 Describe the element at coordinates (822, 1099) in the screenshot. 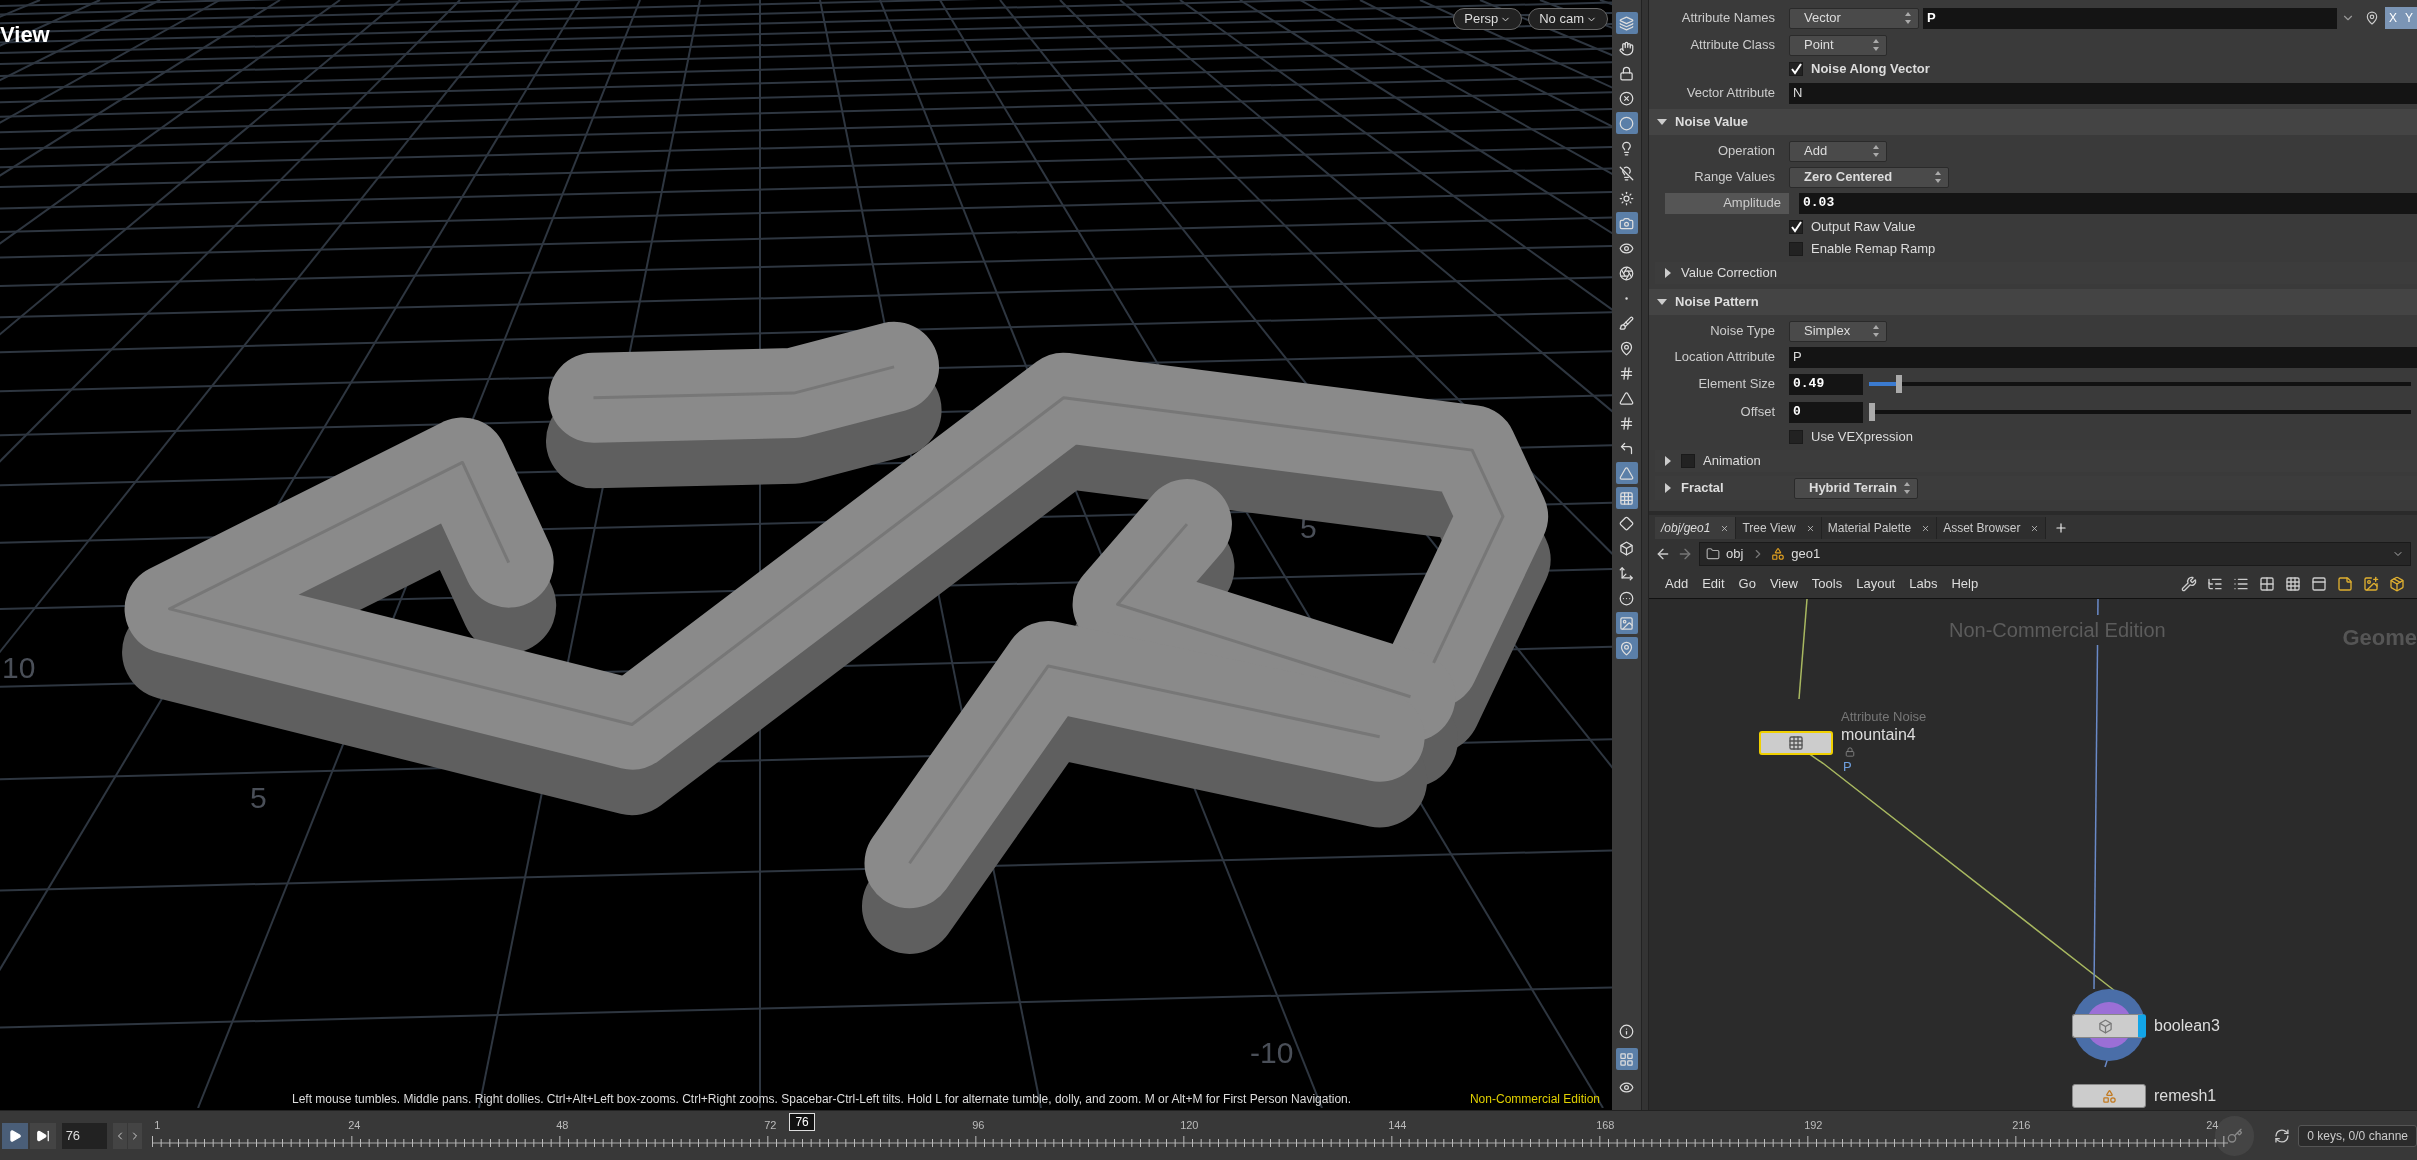

I see `navigation-hint: Left mouse tumbles. Middle pans. Right dollies. Ctrl+Alt+Left box-zooms. Ctrl+Right zooms. Spacebar-Ctrl-Left tilts. Hold L for alternate tumble, dolly, and zoom. M or Alt+M for First Person Navigation.` at that location.